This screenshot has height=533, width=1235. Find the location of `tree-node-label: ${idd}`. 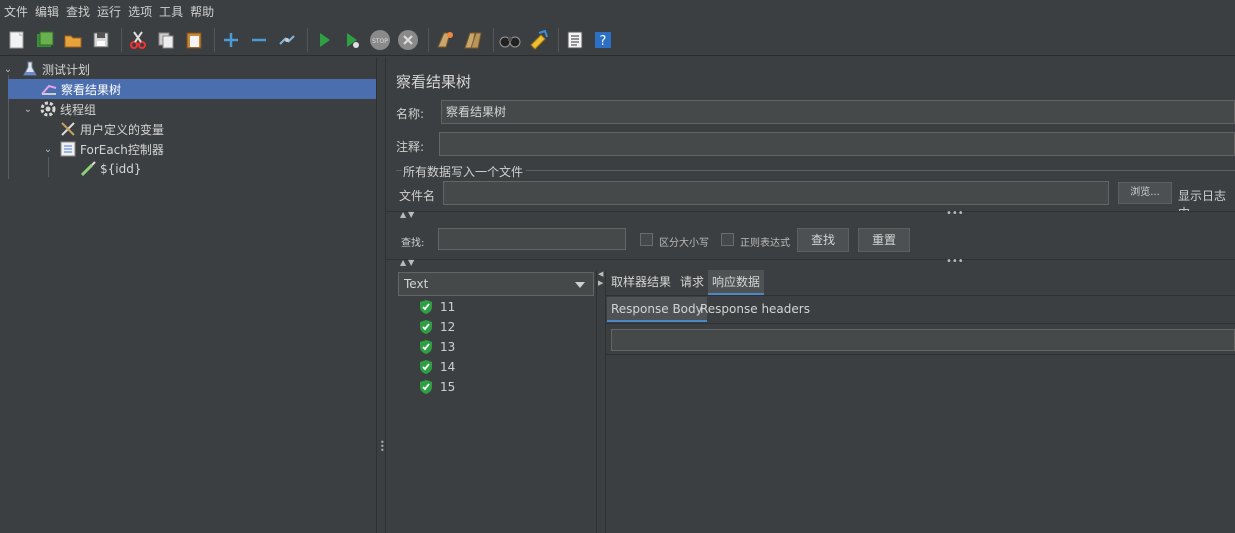

tree-node-label: ${idd} is located at coordinates (121, 169).